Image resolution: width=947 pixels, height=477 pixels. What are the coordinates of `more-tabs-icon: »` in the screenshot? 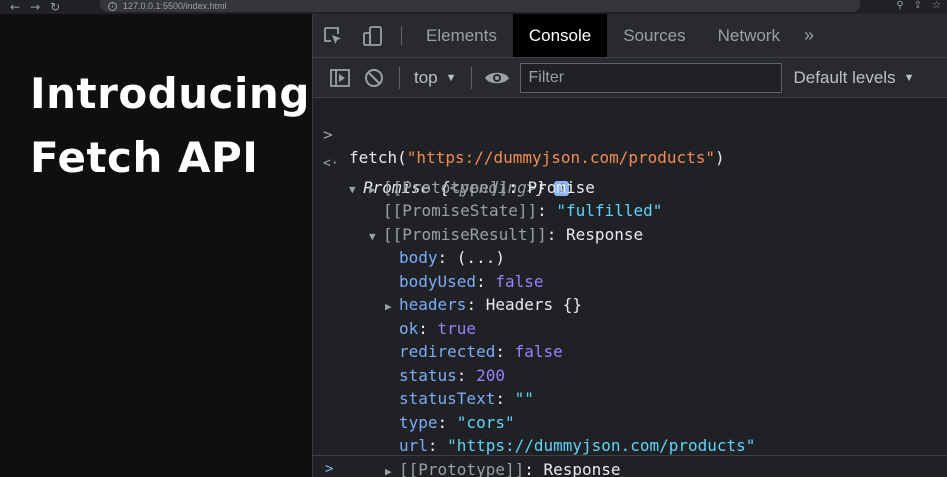 It's located at (809, 35).